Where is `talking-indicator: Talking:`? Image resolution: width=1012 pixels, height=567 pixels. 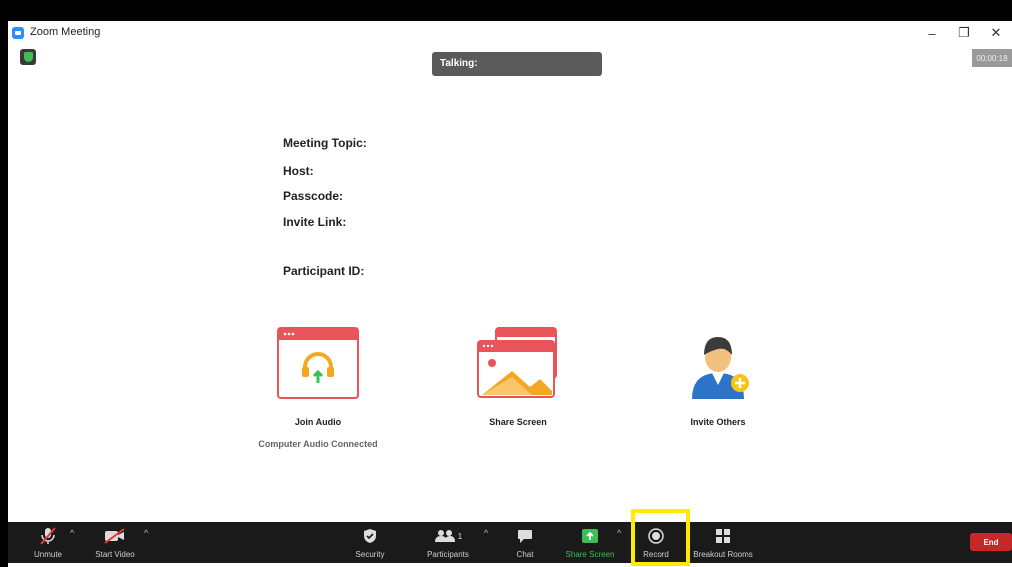 talking-indicator: Talking: is located at coordinates (517, 64).